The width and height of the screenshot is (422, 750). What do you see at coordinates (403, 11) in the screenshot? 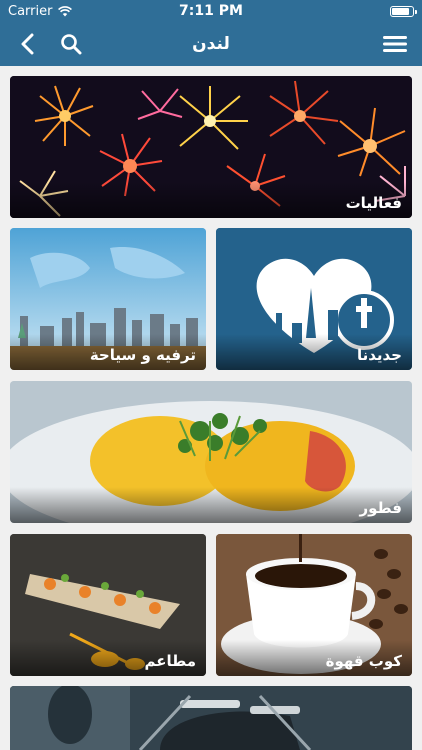
I see `battery-icon` at bounding box center [403, 11].